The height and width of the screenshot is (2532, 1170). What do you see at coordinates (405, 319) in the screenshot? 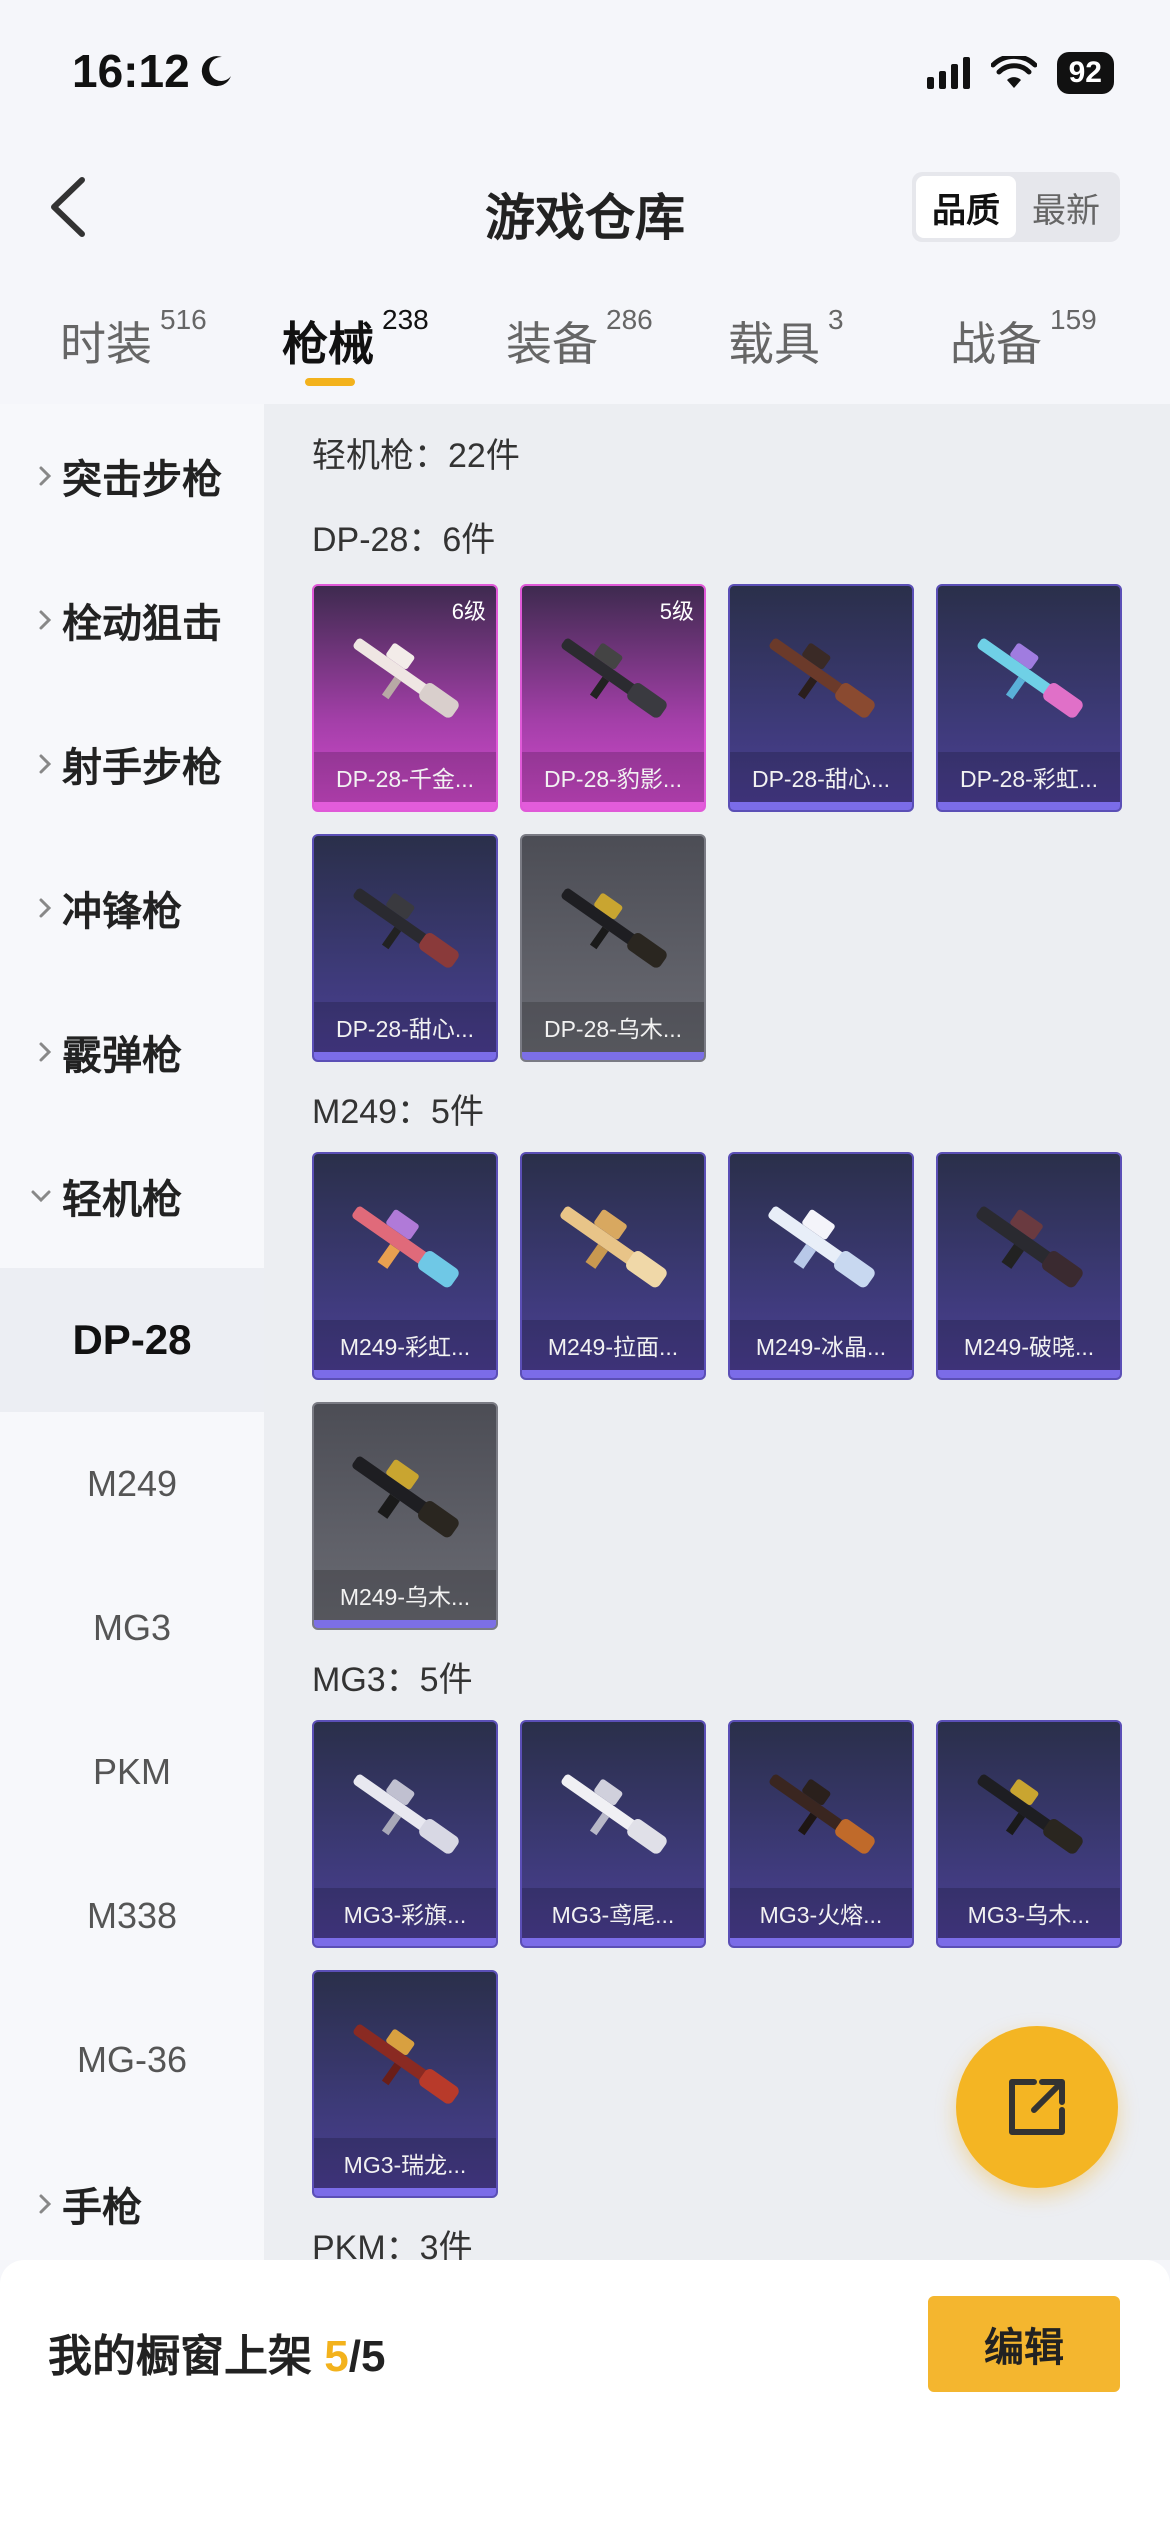
I see `tab-count: 238` at bounding box center [405, 319].